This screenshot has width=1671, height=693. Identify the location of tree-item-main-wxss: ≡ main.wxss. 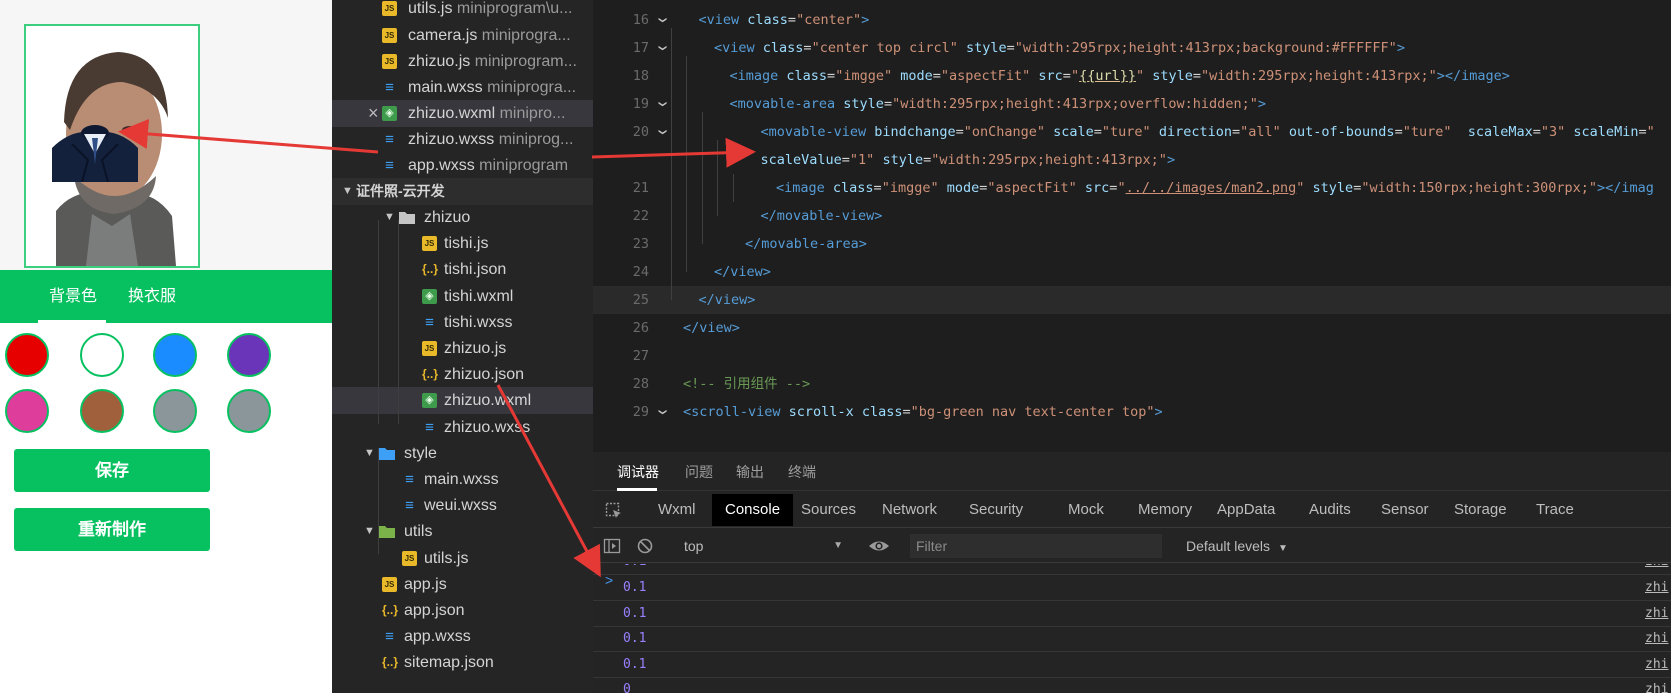
(462, 479).